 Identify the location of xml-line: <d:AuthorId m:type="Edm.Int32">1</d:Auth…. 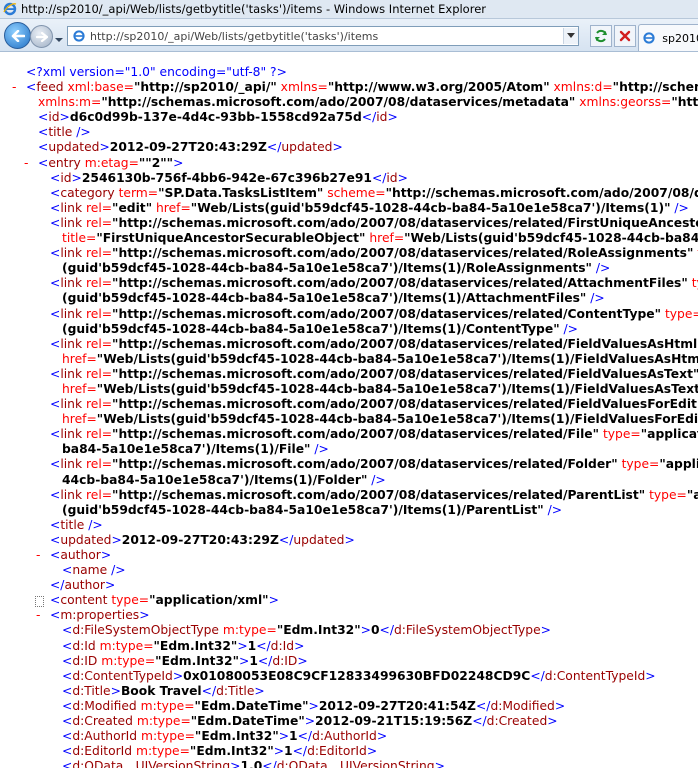
(349, 736).